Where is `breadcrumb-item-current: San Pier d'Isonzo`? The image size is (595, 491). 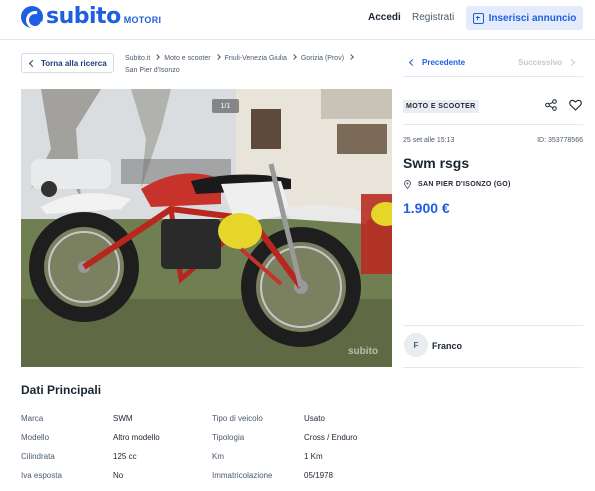
breadcrumb-item-current: San Pier d'Isonzo is located at coordinates (152, 70).